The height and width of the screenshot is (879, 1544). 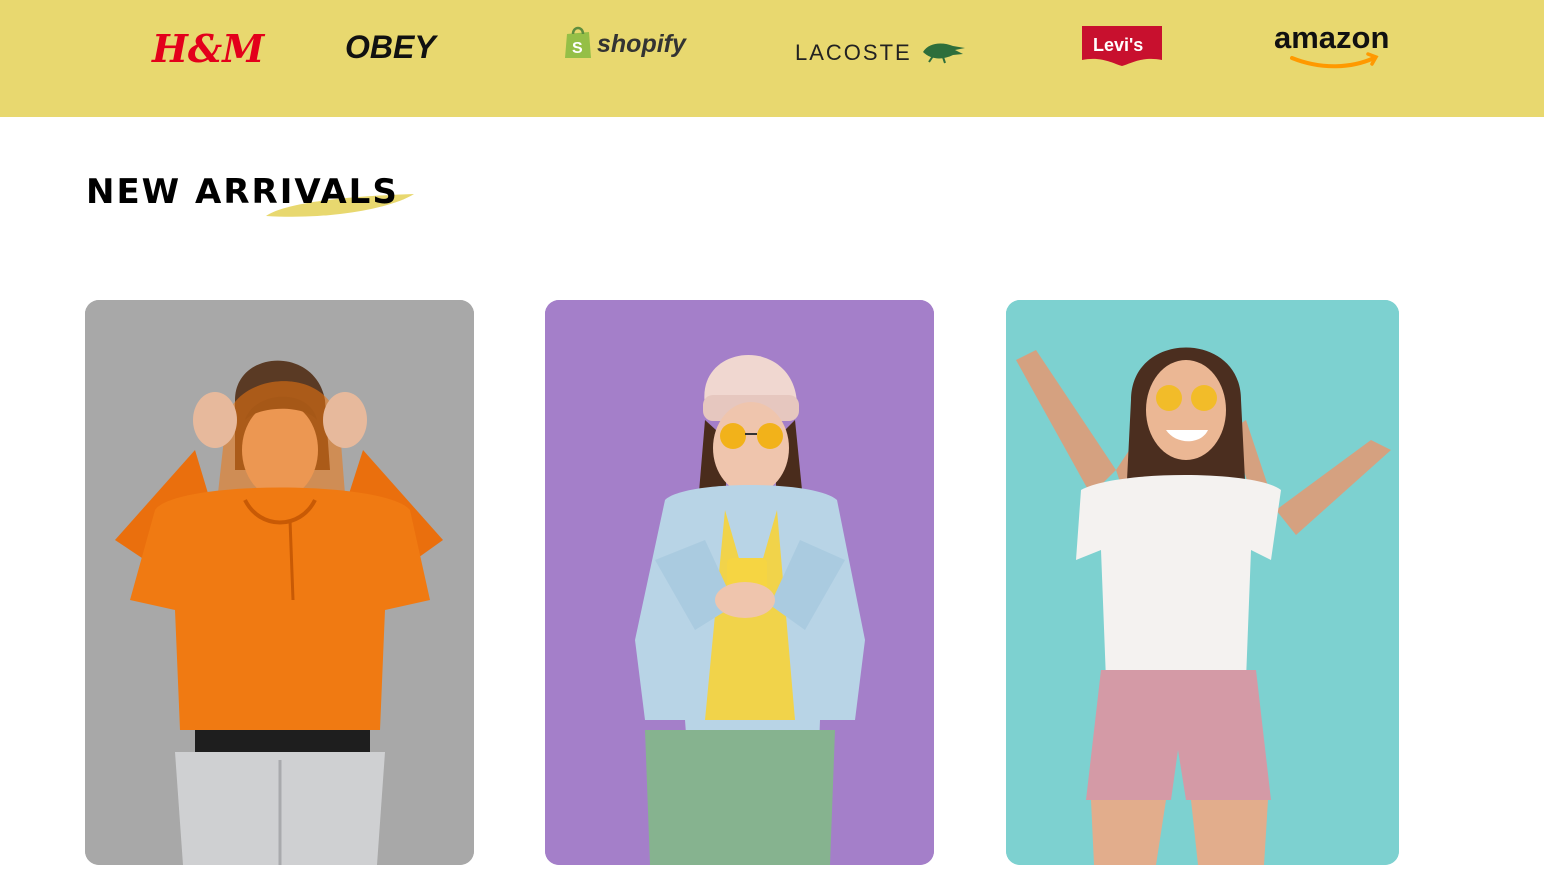 What do you see at coordinates (1333, 62) in the screenshot?
I see `amazon-smile-icon` at bounding box center [1333, 62].